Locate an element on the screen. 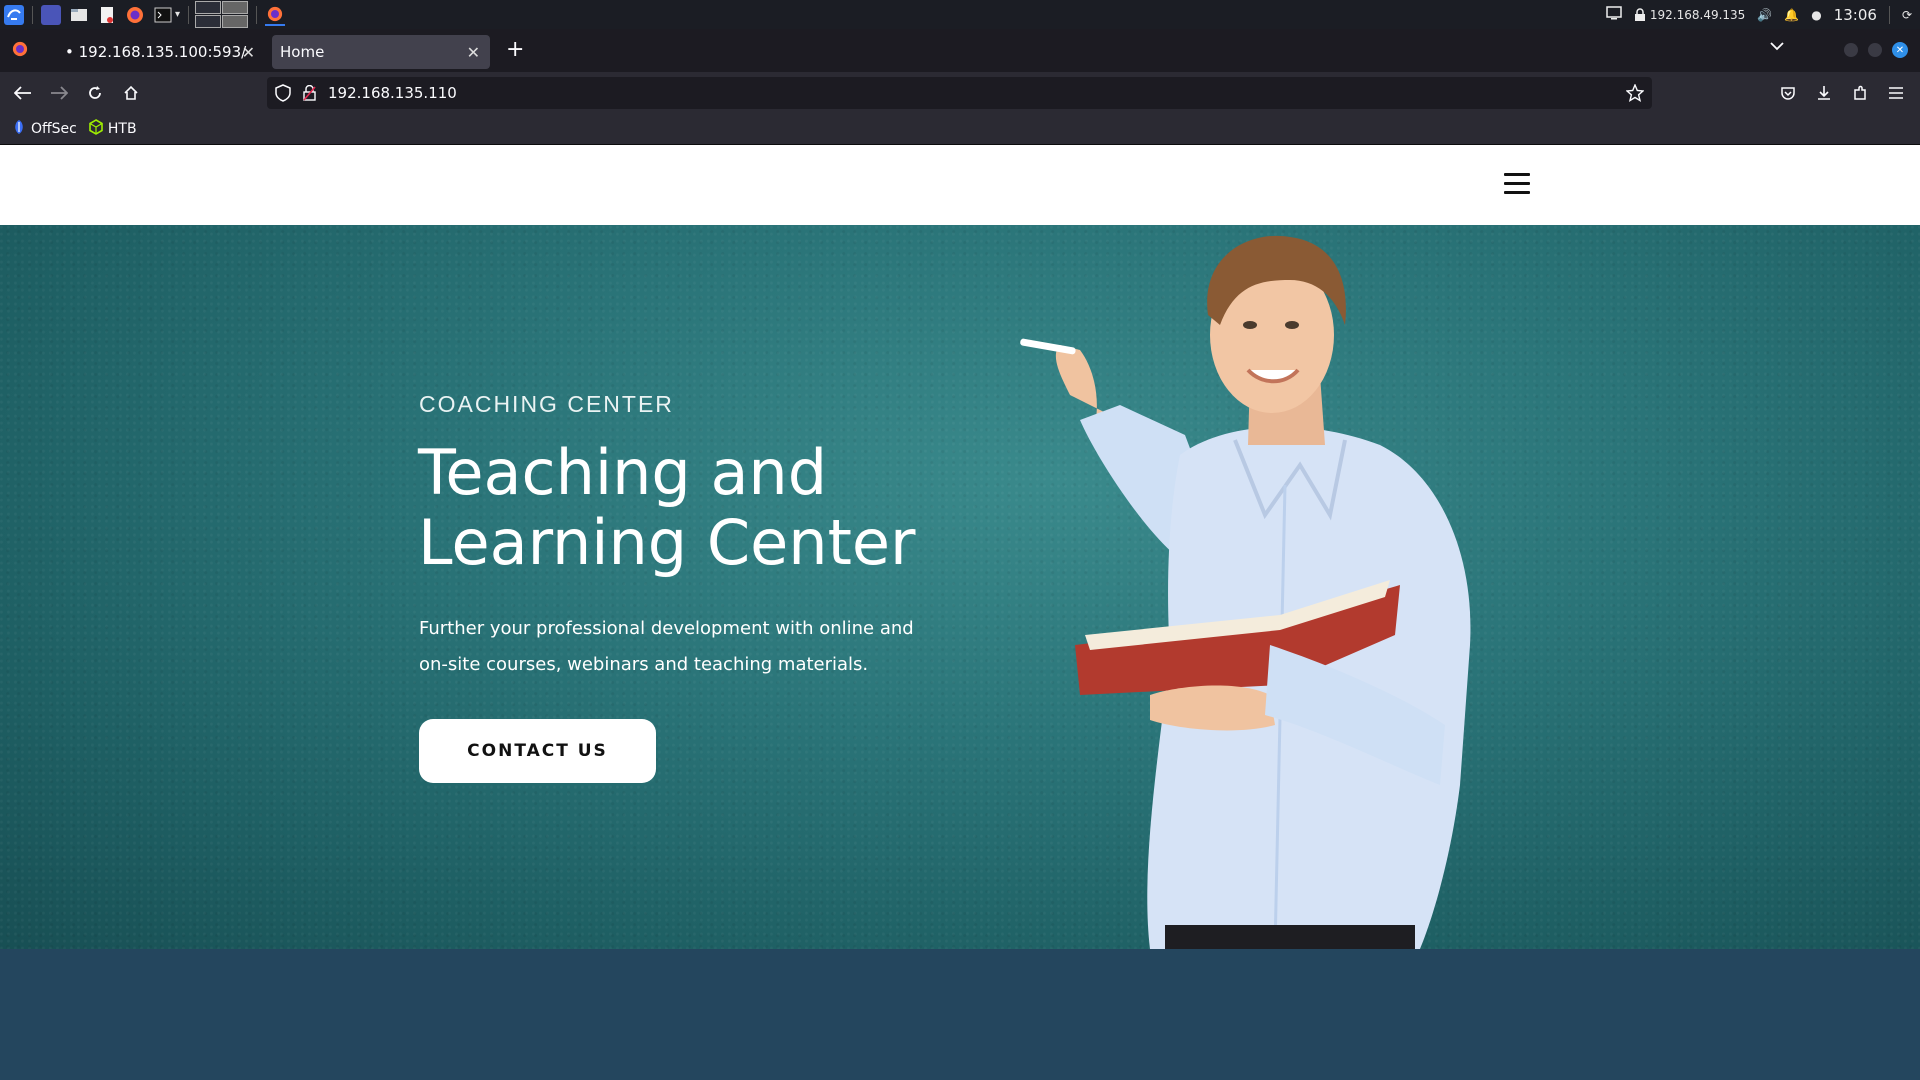 This screenshot has height=1080, width=1920. maximize-window-button is located at coordinates (1875, 50).